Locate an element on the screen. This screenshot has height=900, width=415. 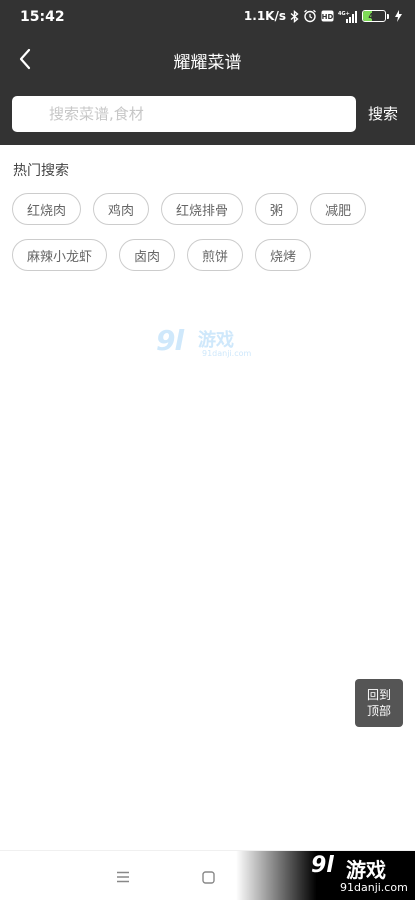
search-input is located at coordinates (184, 114).